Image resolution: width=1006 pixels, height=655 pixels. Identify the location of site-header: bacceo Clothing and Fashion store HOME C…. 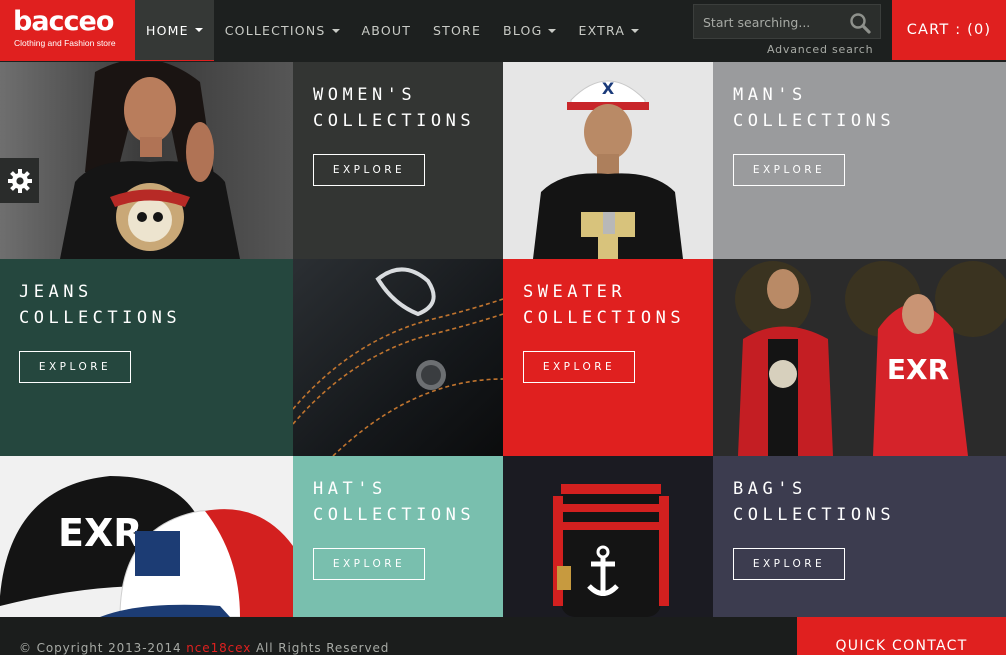
(503, 31).